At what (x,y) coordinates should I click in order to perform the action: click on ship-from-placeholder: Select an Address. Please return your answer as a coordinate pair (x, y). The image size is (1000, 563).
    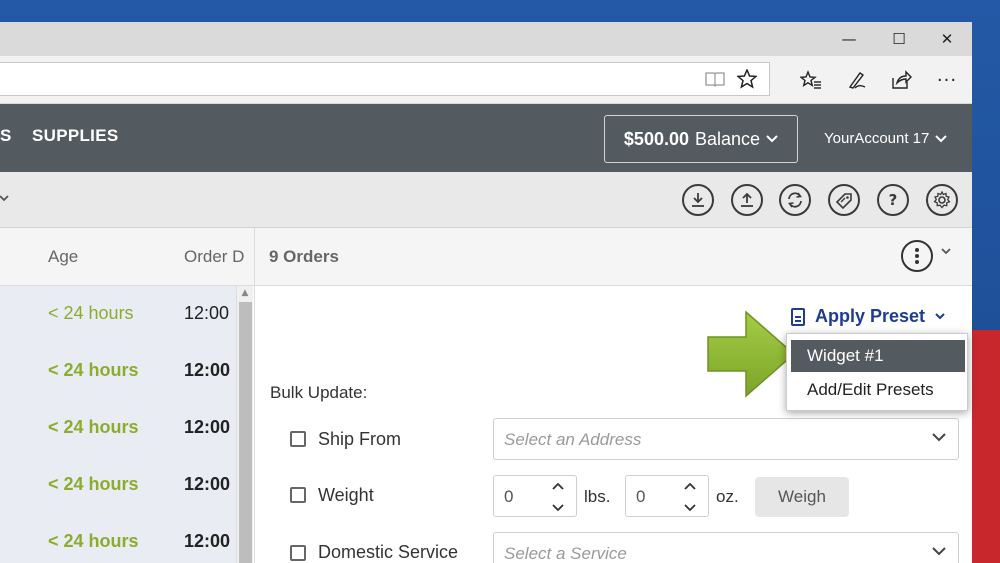
    Looking at the image, I should click on (573, 439).